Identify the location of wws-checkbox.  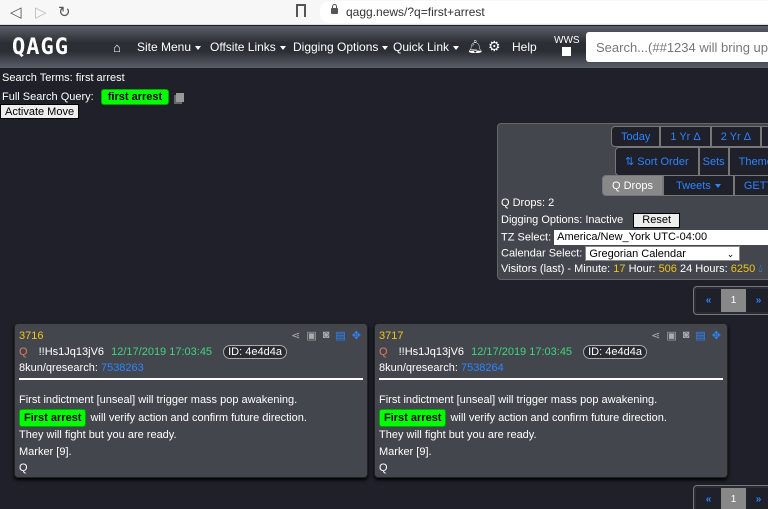
(566, 51).